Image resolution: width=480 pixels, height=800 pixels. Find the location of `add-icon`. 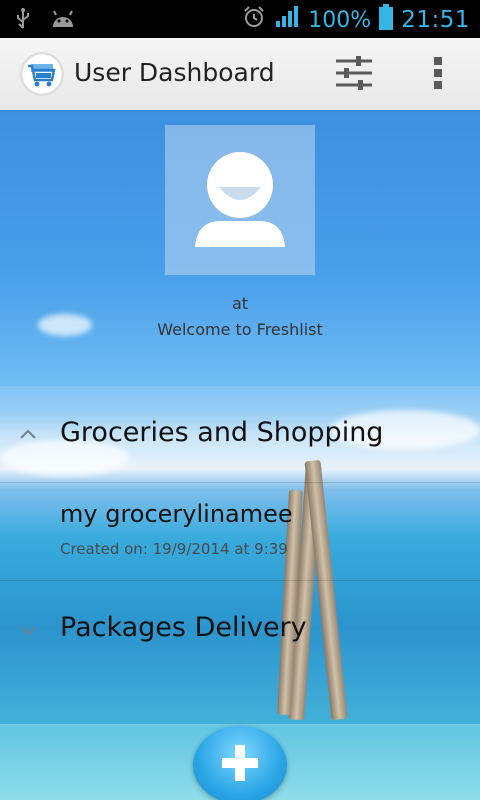

add-icon is located at coordinates (240, 765).